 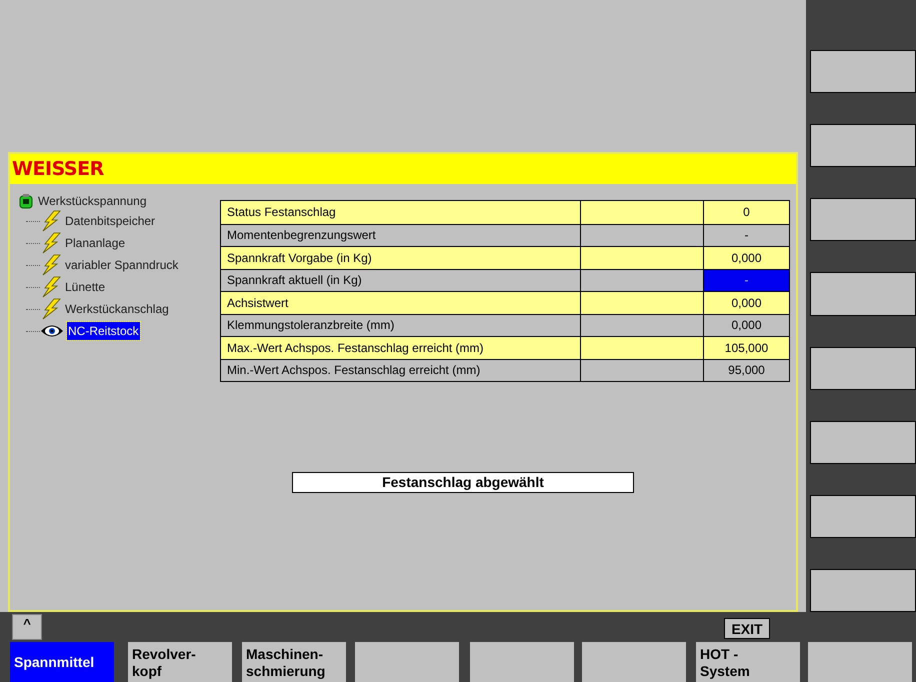 What do you see at coordinates (180, 662) in the screenshot?
I see `softkey: Revolver- kopf` at bounding box center [180, 662].